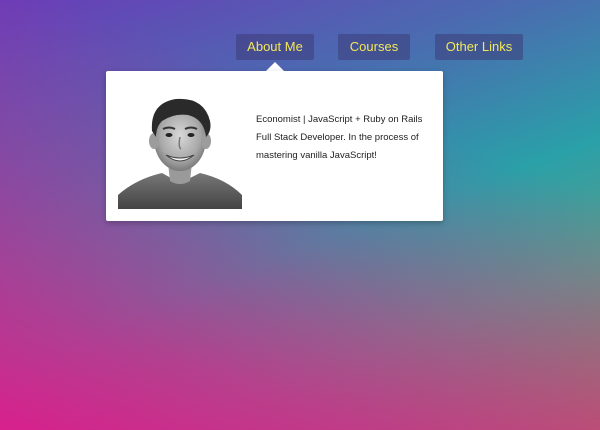  Describe the element at coordinates (374, 47) in the screenshot. I see `nav-courses: Courses` at that location.